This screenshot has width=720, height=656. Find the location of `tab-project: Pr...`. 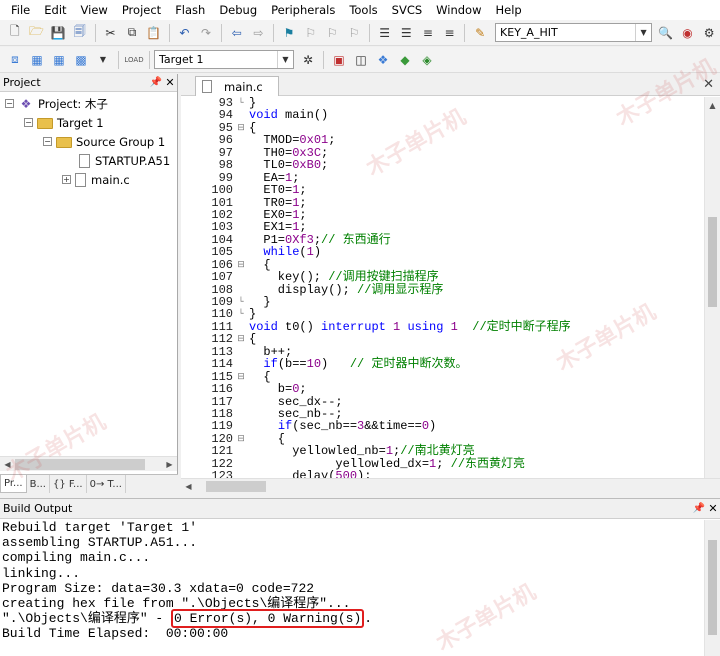

tab-project: Pr... is located at coordinates (13, 484).